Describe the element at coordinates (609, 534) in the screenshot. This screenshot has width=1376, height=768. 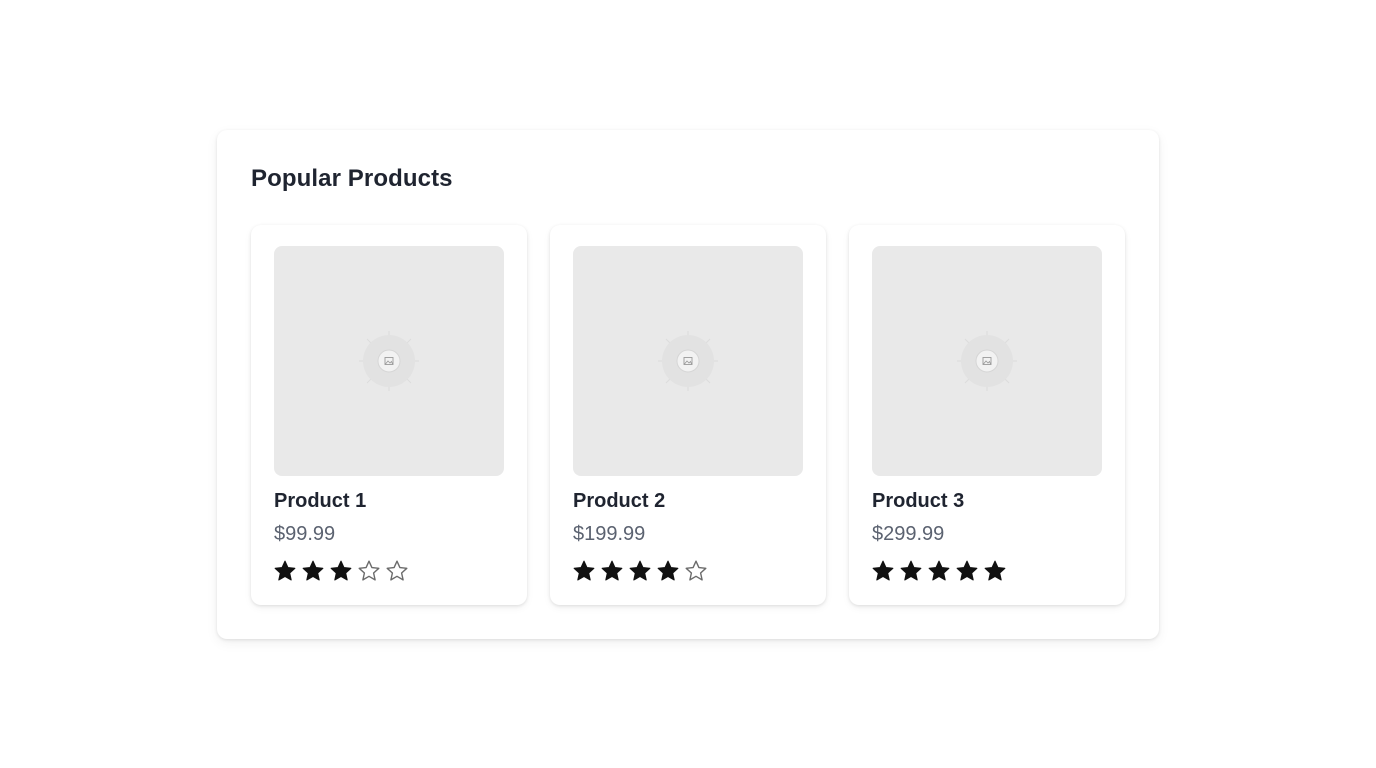
I see `product-price: $199.99` at that location.